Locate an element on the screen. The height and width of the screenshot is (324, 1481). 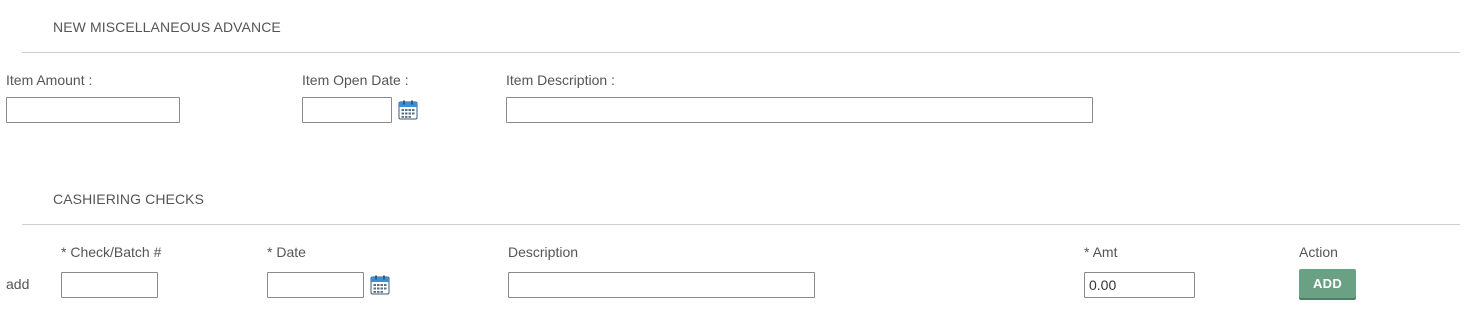
item-description-input is located at coordinates (799, 110).